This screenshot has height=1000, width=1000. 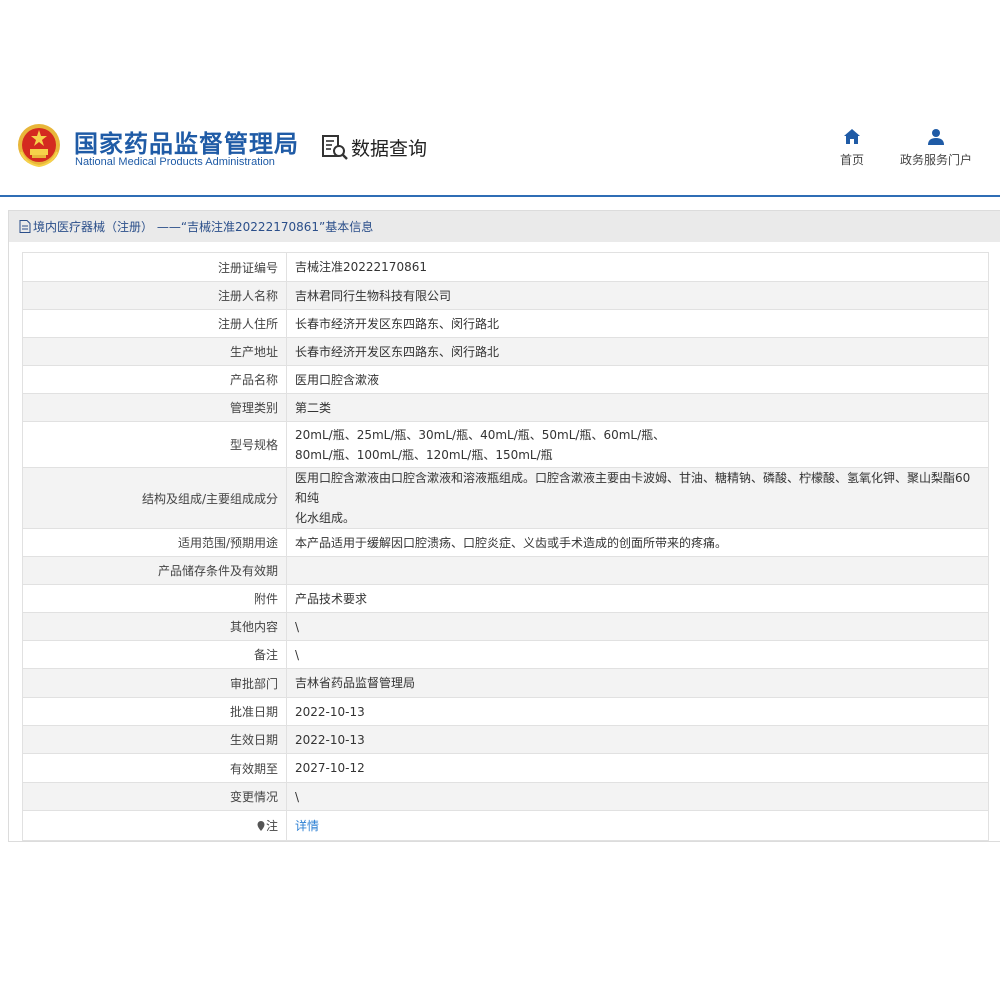 I want to click on row-value: 吉械注准20222170861, so click(x=637, y=267).